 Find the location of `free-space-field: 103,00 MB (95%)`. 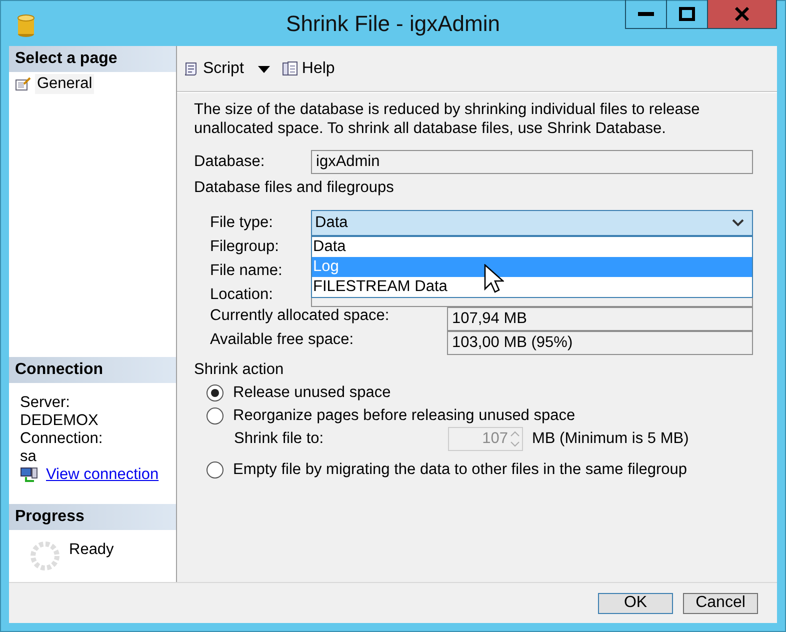

free-space-field: 103,00 MB (95%) is located at coordinates (600, 343).